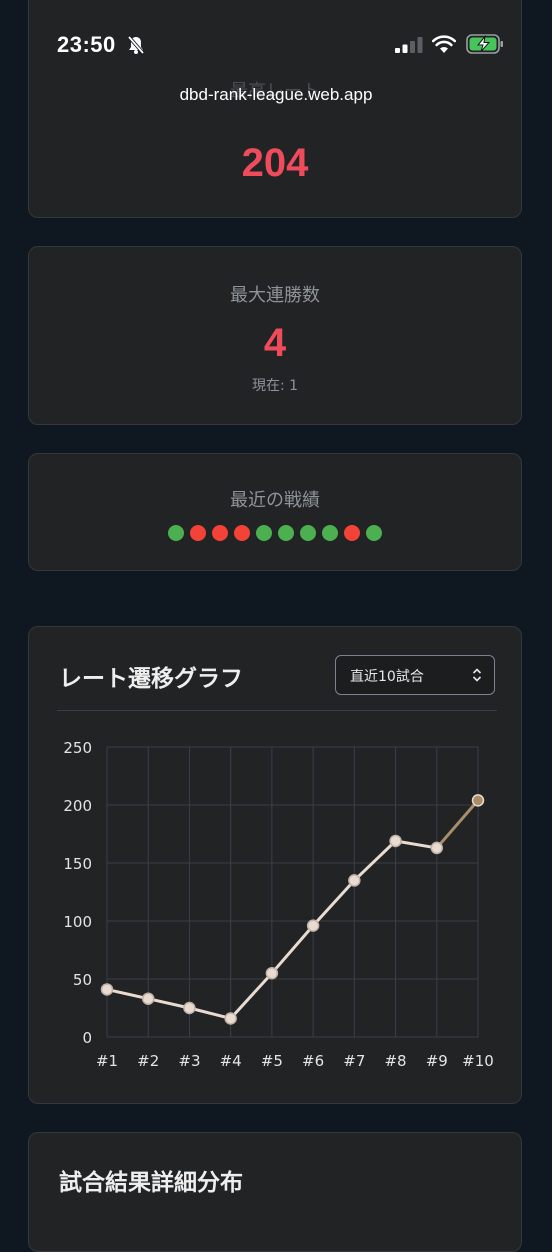 The width and height of the screenshot is (552, 1252). Describe the element at coordinates (275, 1192) in the screenshot. I see `distribution-card: 試合結果詳細分布` at that location.